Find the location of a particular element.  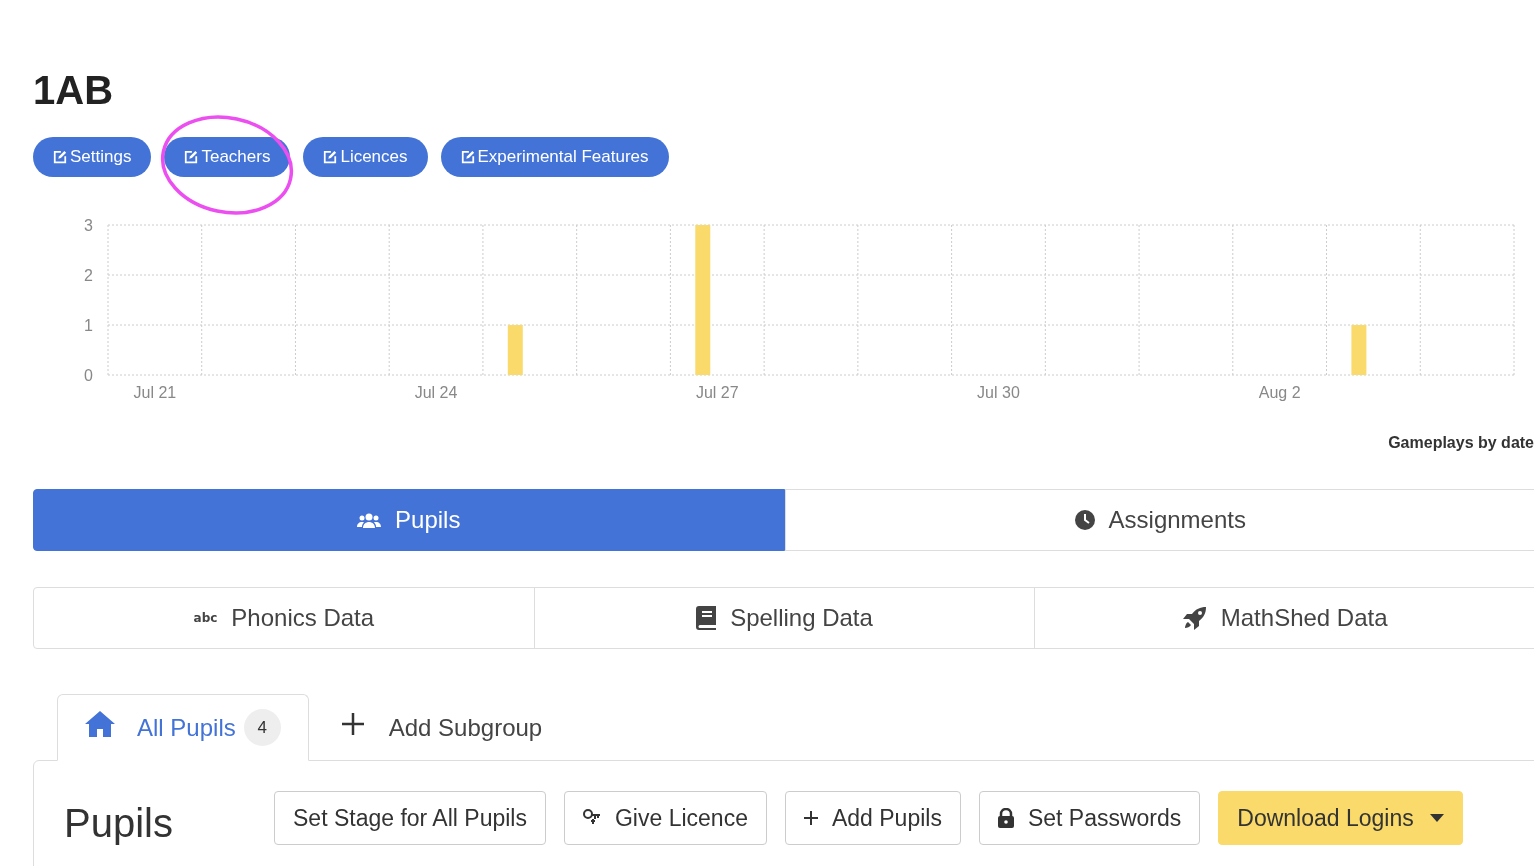

y-tick-label: 2 is located at coordinates (88, 275).